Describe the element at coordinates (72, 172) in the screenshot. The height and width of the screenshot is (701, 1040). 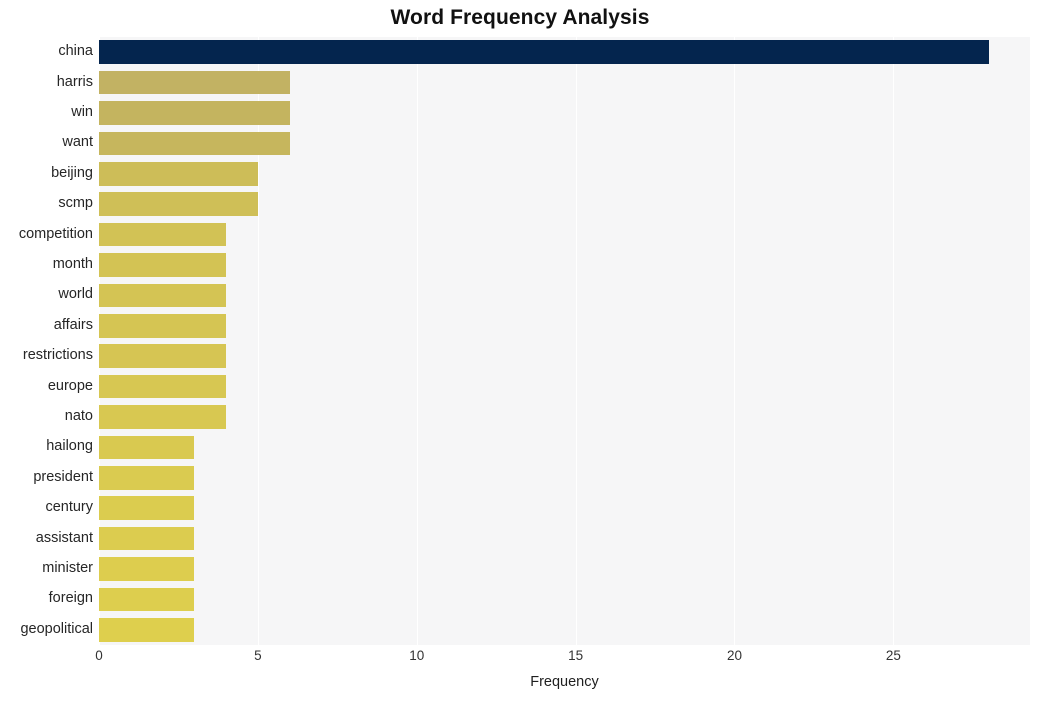
I see `y-tick-label-beijing: beijing` at that location.